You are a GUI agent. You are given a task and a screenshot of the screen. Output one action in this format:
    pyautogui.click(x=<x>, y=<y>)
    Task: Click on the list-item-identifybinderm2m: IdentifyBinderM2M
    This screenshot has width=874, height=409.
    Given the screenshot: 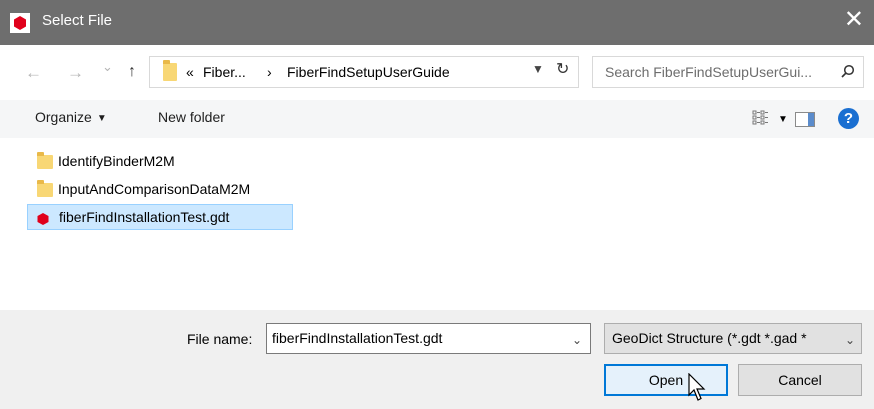 What is the action you would take?
    pyautogui.click(x=160, y=162)
    